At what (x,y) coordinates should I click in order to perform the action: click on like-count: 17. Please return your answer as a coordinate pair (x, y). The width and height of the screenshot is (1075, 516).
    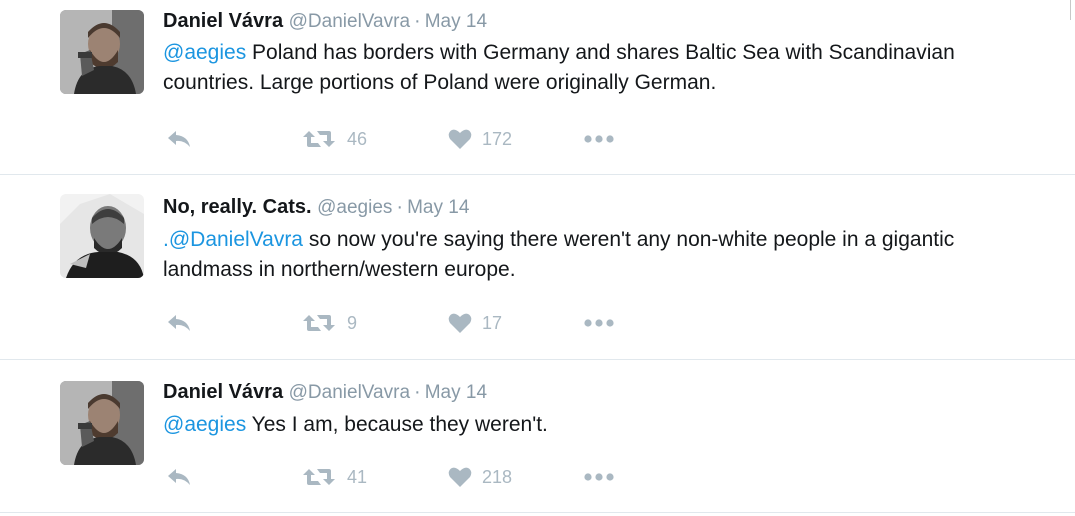
    Looking at the image, I should click on (492, 322).